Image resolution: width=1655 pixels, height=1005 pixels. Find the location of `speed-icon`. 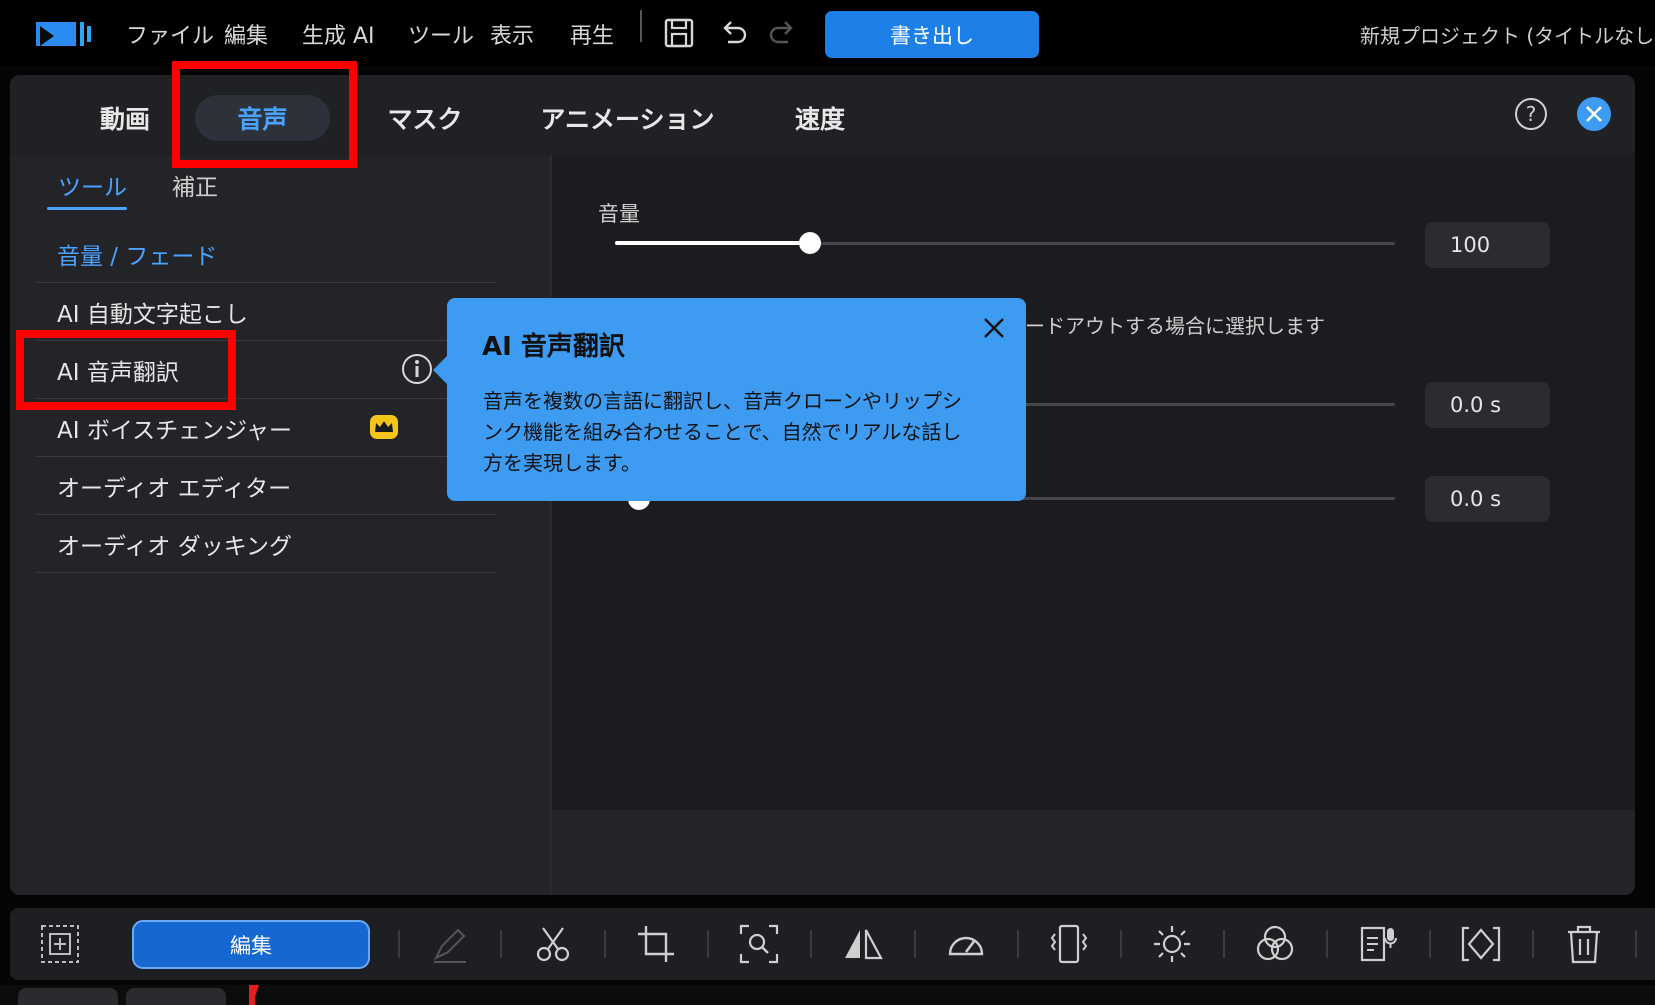

speed-icon is located at coordinates (966, 944).